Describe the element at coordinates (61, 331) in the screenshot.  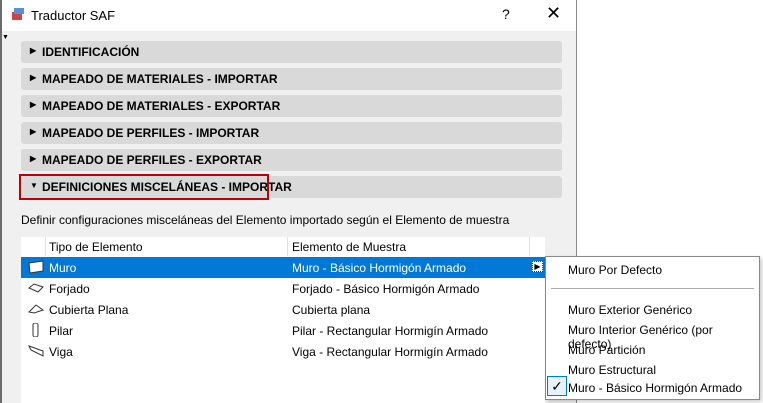
I see `cell-type: Pilar` at that location.